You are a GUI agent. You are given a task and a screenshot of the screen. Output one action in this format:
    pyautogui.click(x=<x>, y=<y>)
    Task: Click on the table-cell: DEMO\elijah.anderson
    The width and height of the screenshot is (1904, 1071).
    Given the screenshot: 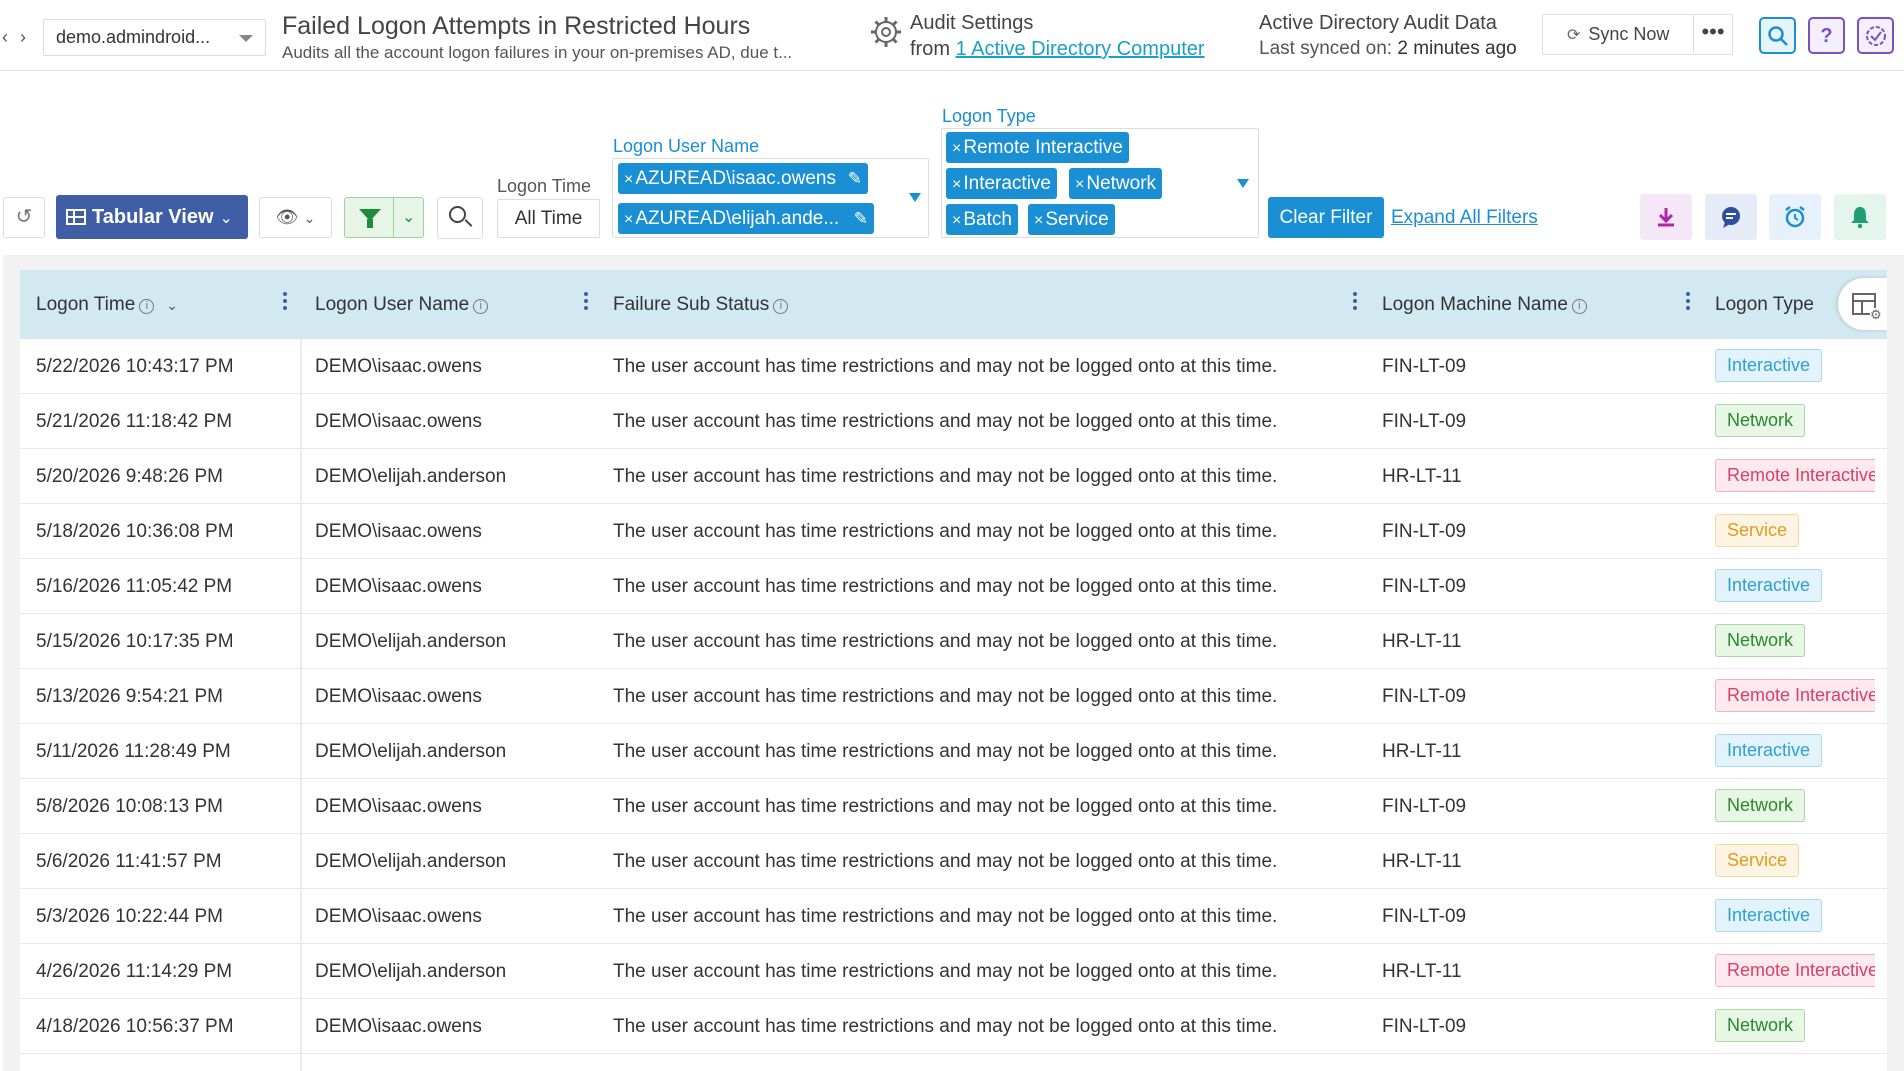 What is the action you would take?
    pyautogui.click(x=411, y=751)
    